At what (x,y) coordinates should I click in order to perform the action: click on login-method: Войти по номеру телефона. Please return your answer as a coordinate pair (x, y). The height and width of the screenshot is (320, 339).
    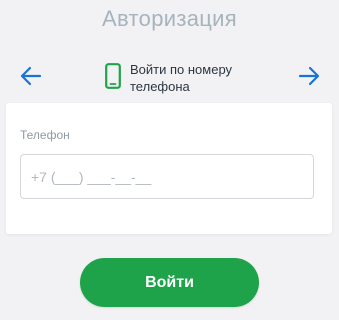
    Looking at the image, I should click on (180, 78).